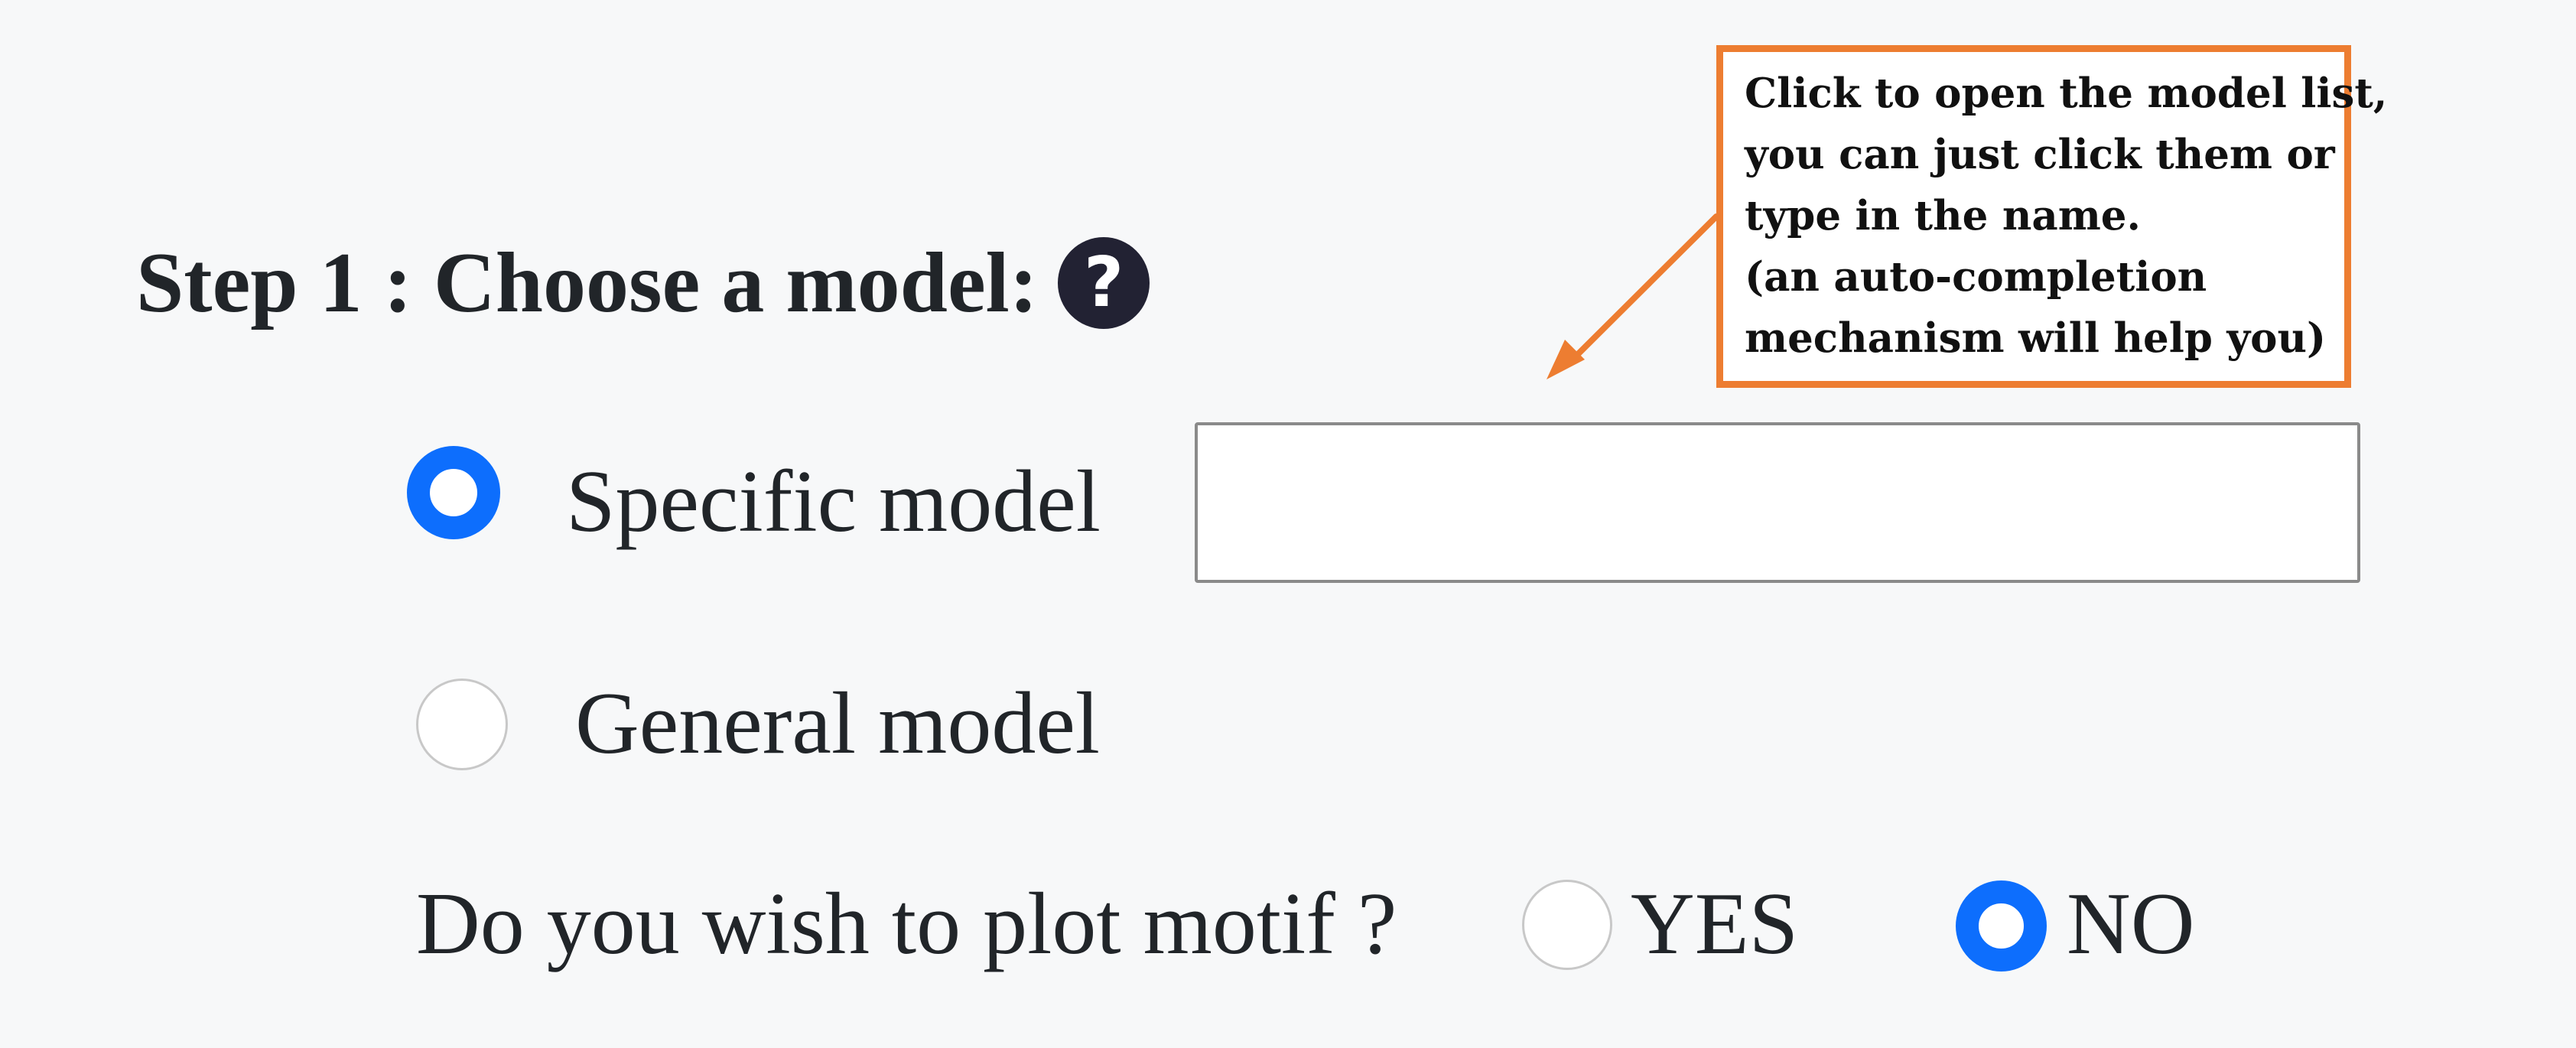 The width and height of the screenshot is (2576, 1048). I want to click on annotation-line: you can just click them or, so click(2040, 154).